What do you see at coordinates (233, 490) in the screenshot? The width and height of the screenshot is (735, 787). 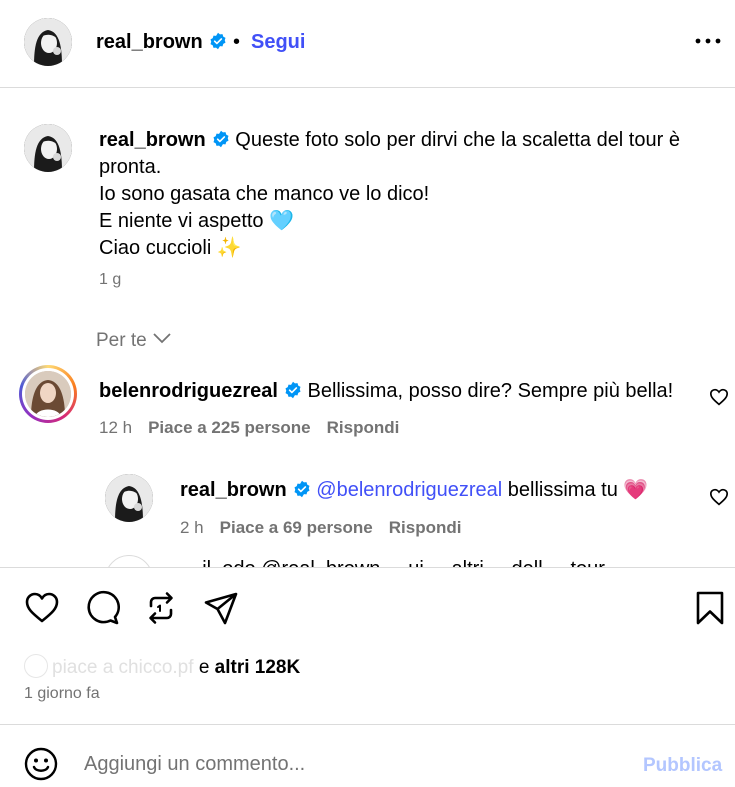 I see `reply-username: real_brown` at bounding box center [233, 490].